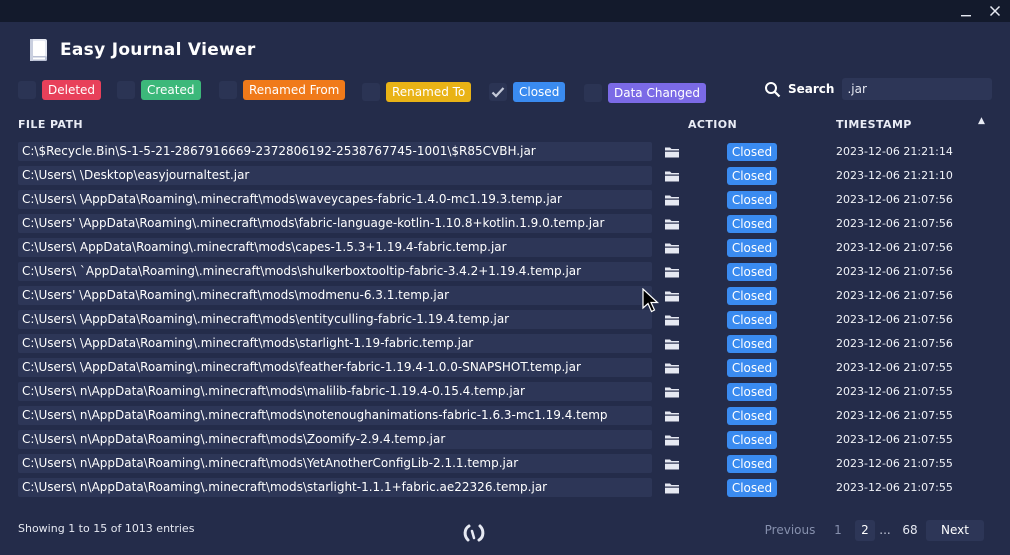 The image size is (1010, 555). I want to click on checkmark-icon, so click(498, 92).